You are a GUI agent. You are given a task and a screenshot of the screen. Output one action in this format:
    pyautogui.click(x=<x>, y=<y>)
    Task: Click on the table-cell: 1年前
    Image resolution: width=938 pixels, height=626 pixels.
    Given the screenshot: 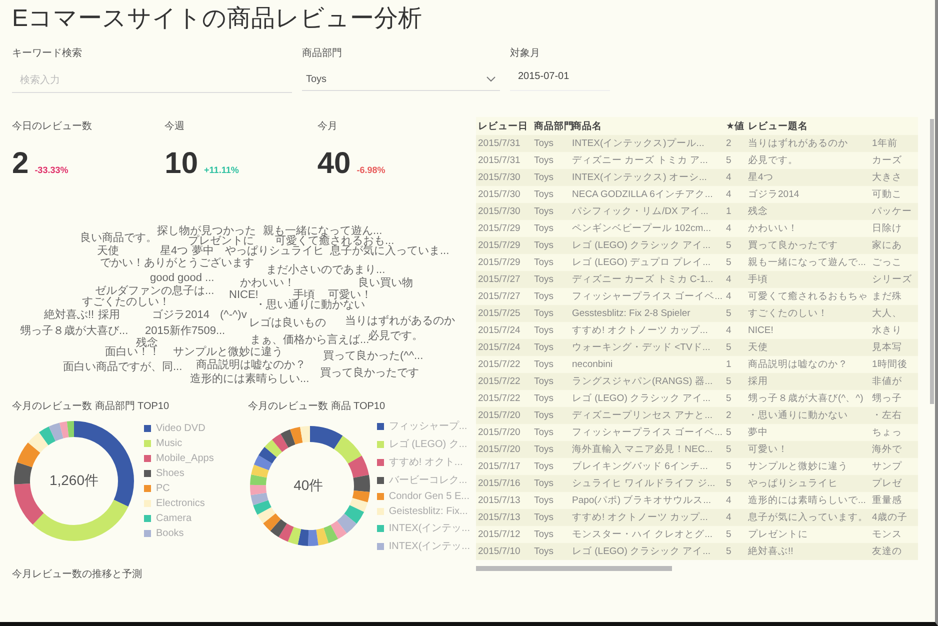 What is the action you would take?
    pyautogui.click(x=894, y=143)
    